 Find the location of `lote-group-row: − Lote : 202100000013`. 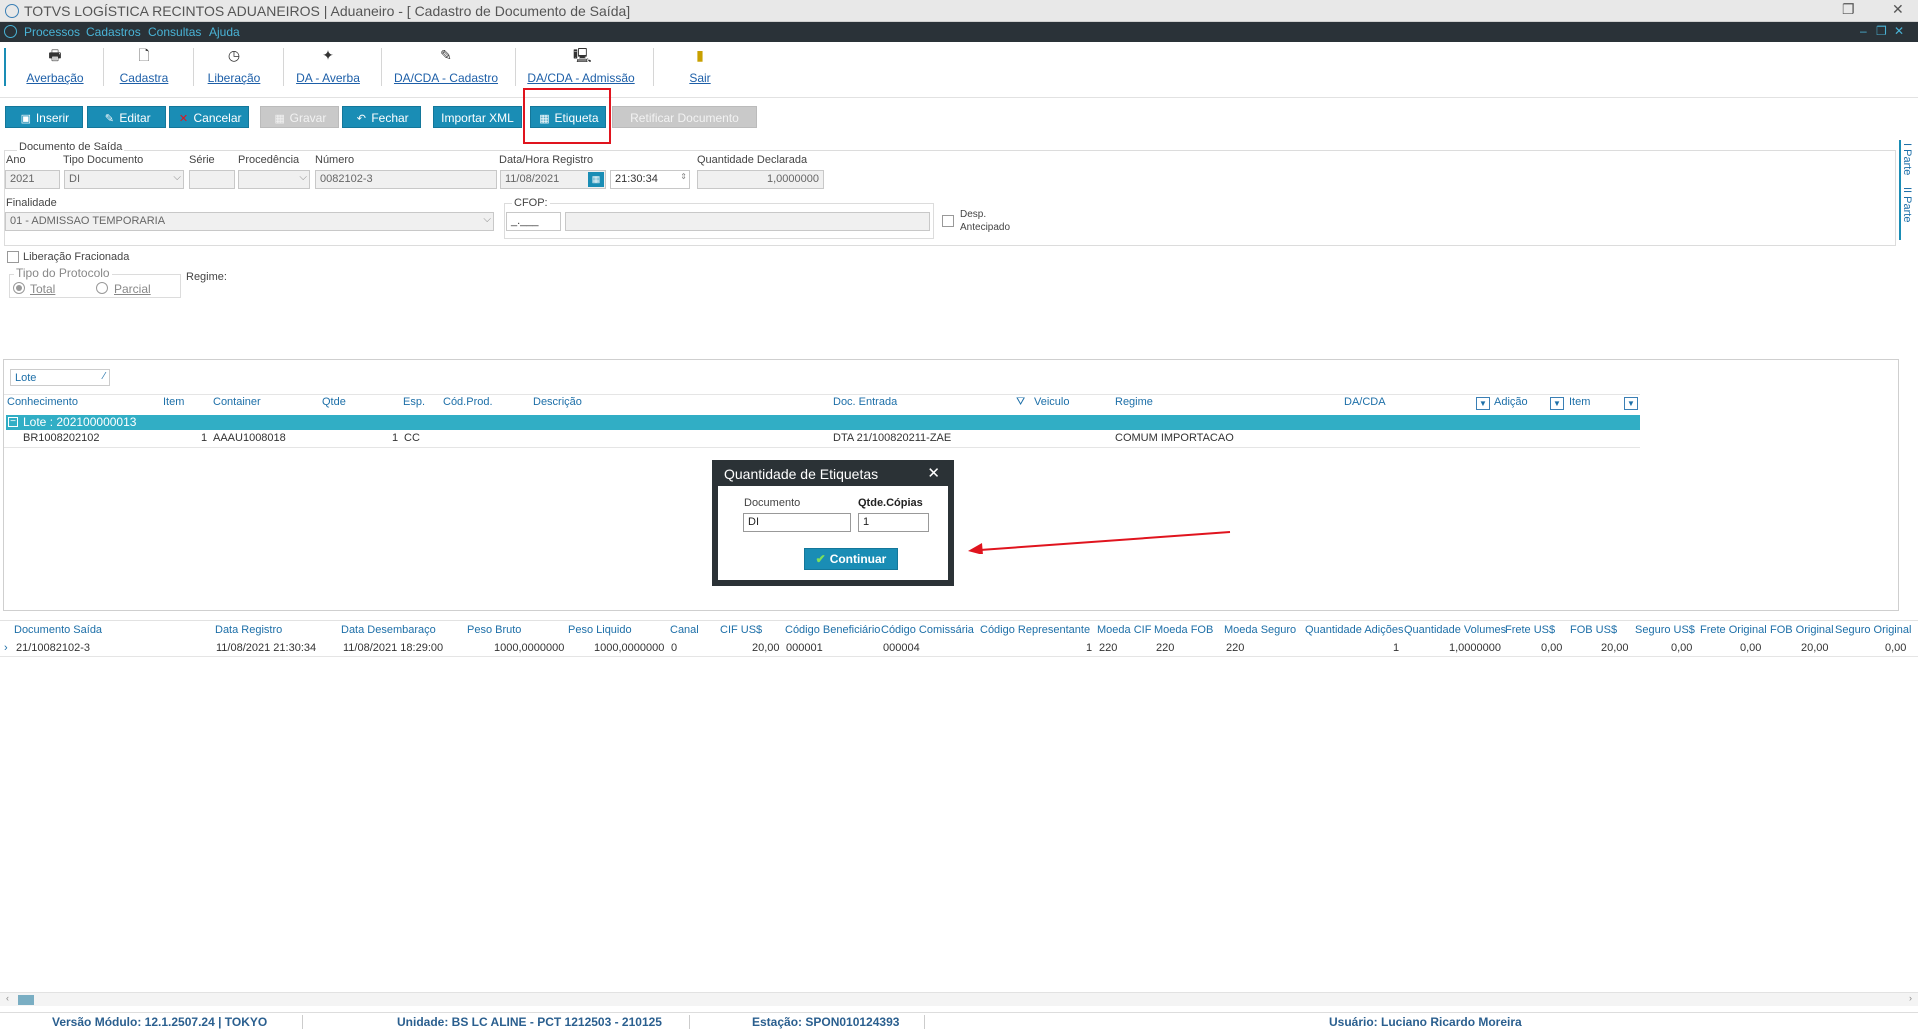

lote-group-row: − Lote : 202100000013 is located at coordinates (823, 422).